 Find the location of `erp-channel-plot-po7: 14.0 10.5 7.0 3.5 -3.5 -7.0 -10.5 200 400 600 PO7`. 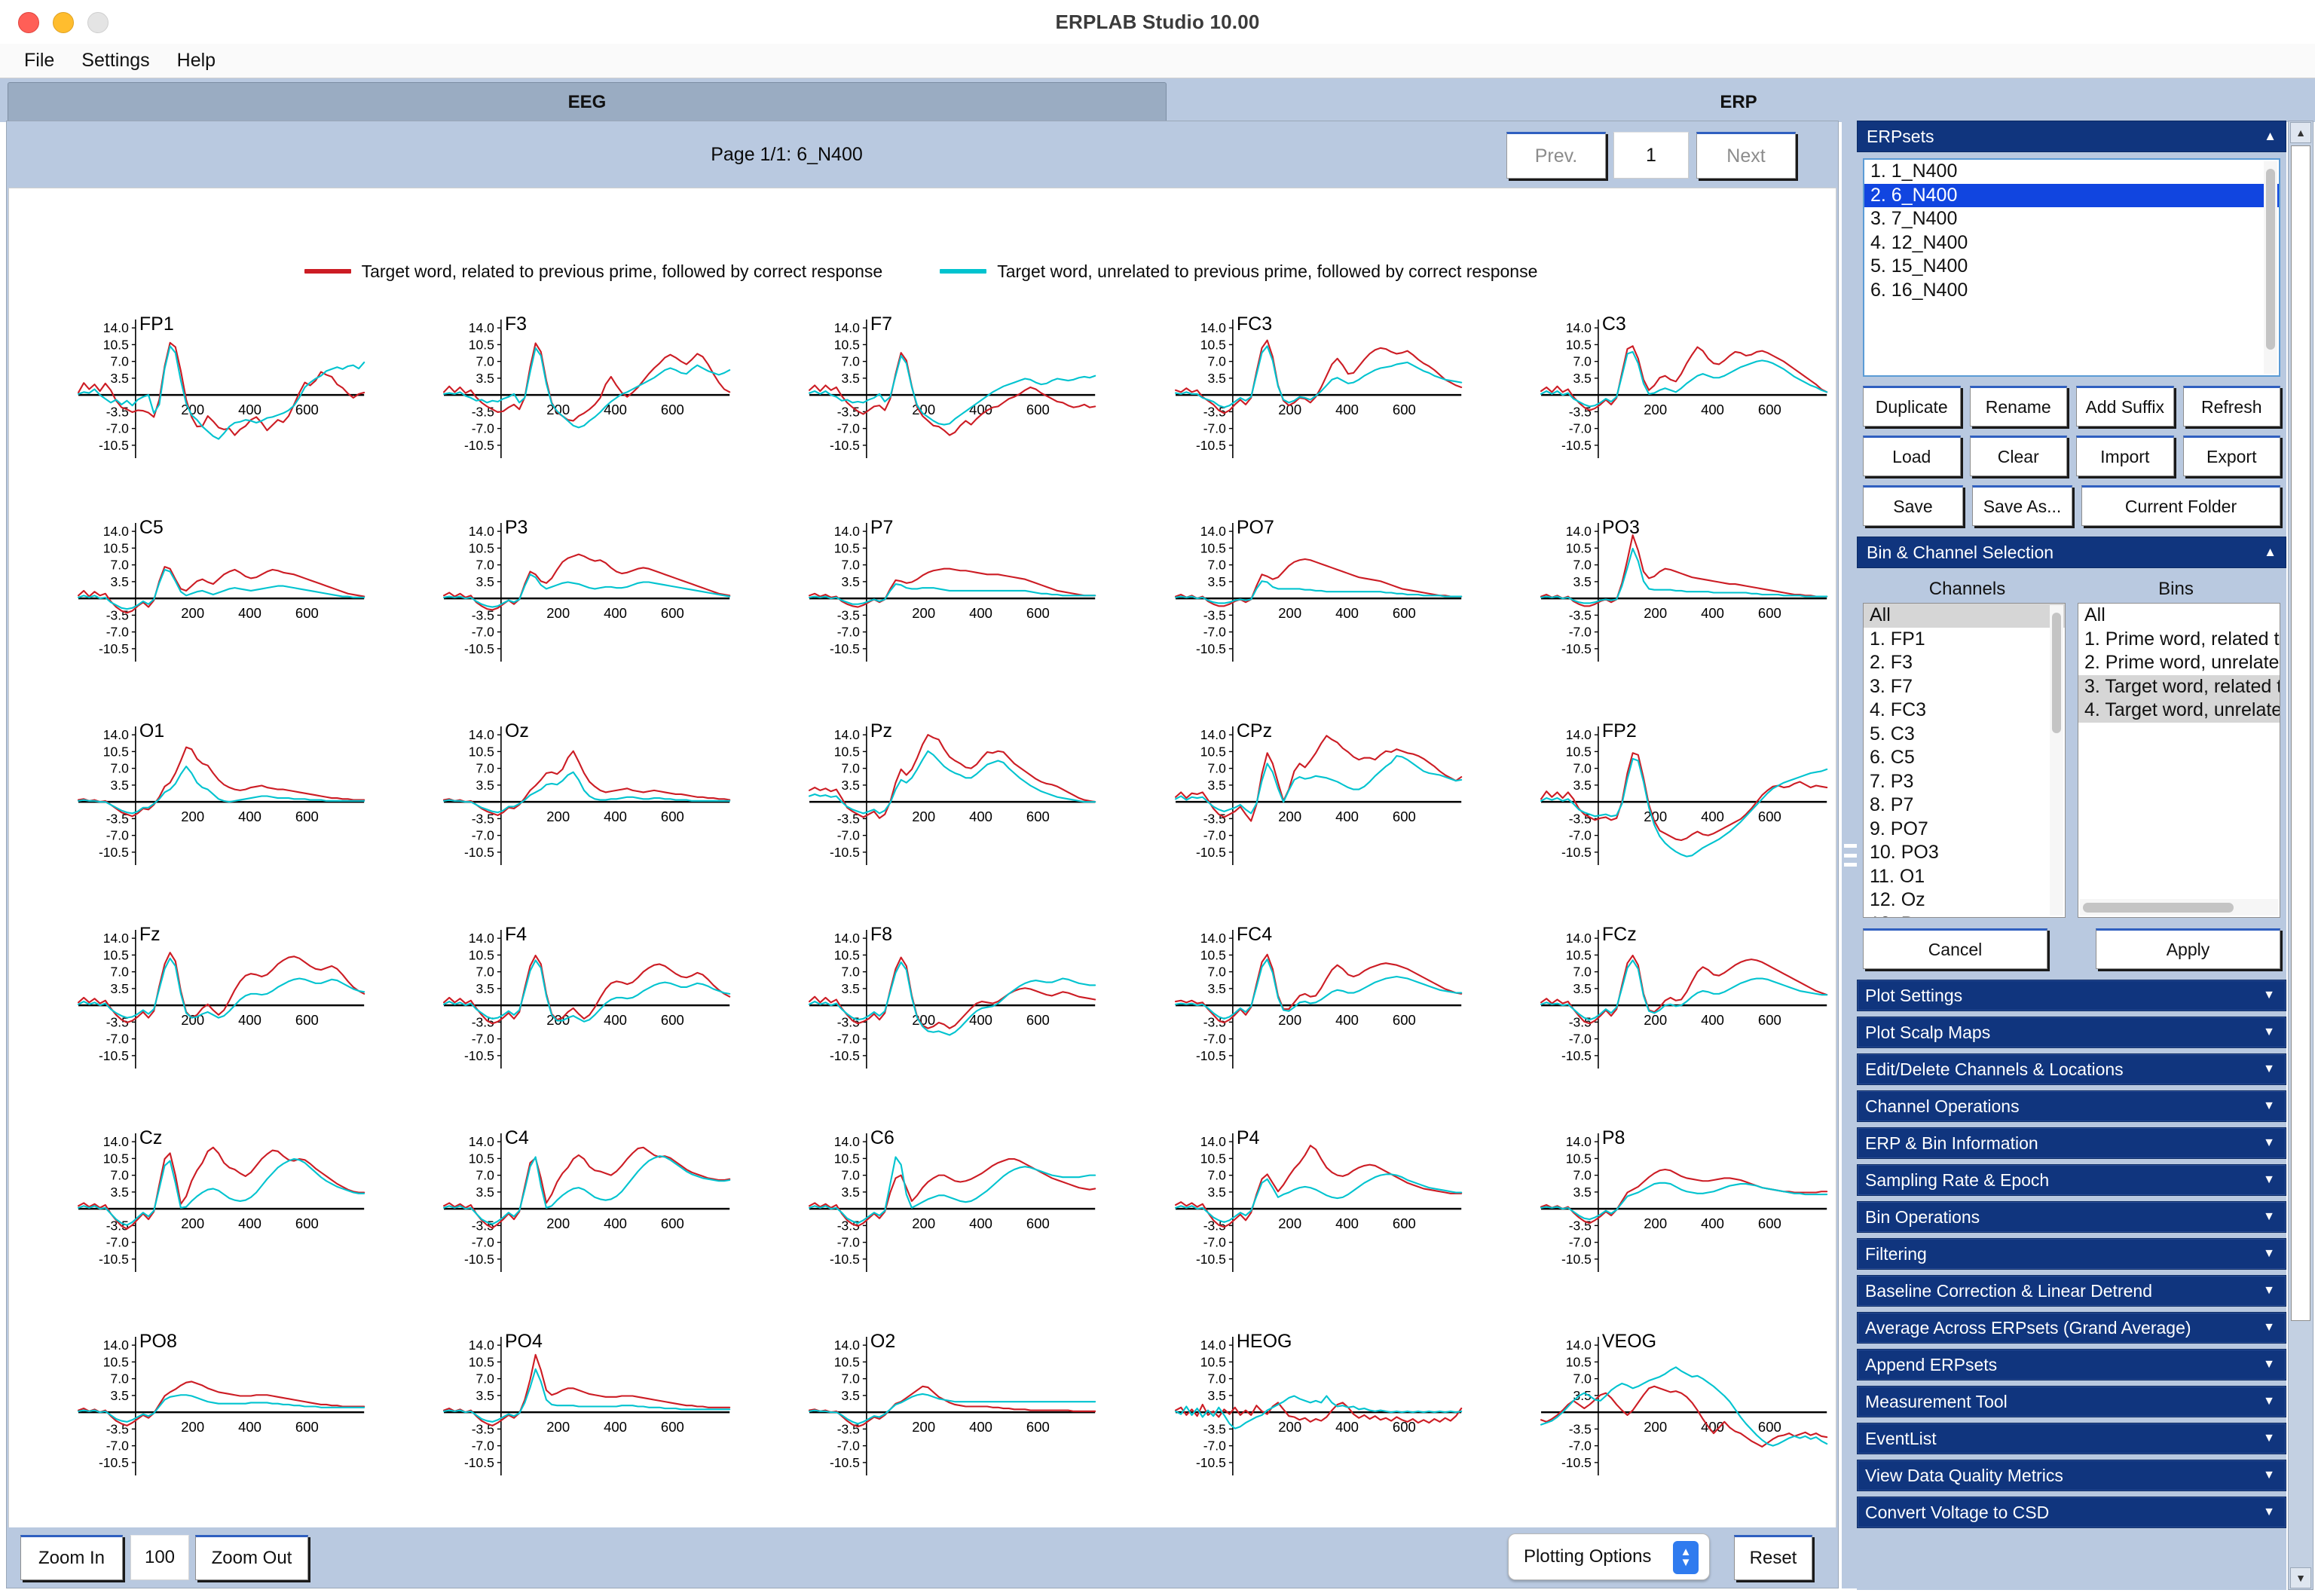

erp-channel-plot-po7: 14.0 10.5 7.0 3.5 -3.5 -7.0 -10.5 200 400 600 PO7 is located at coordinates (1289, 608).